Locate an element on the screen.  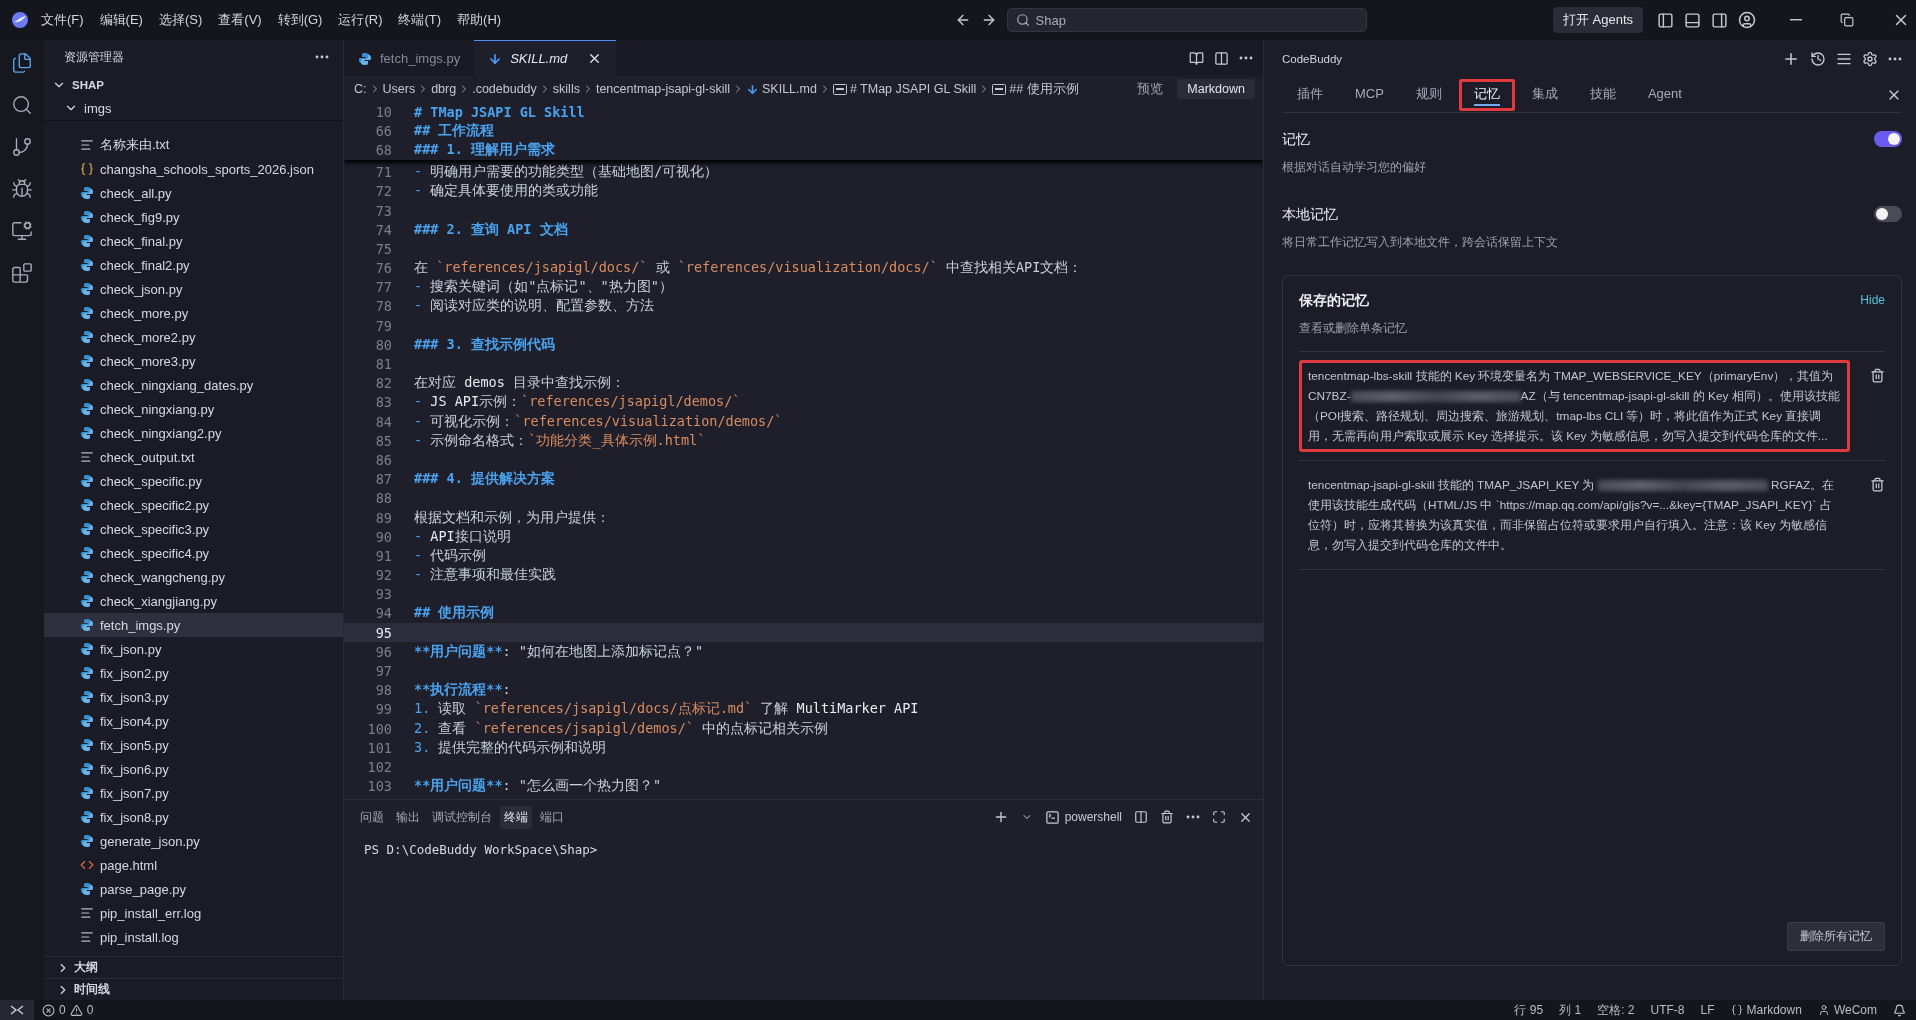
account-button is located at coordinates (1747, 20).